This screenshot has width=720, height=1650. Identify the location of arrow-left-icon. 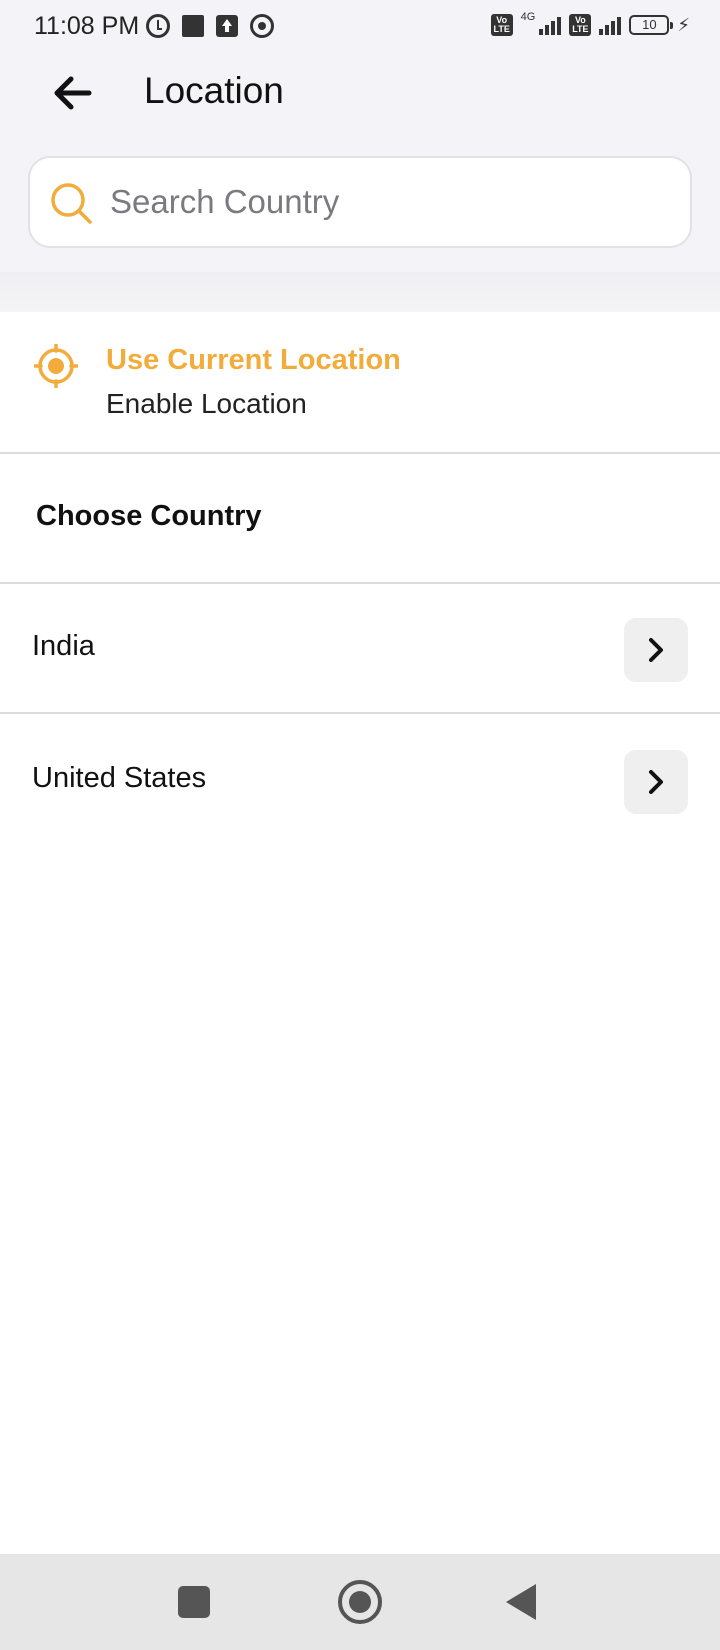
(73, 93).